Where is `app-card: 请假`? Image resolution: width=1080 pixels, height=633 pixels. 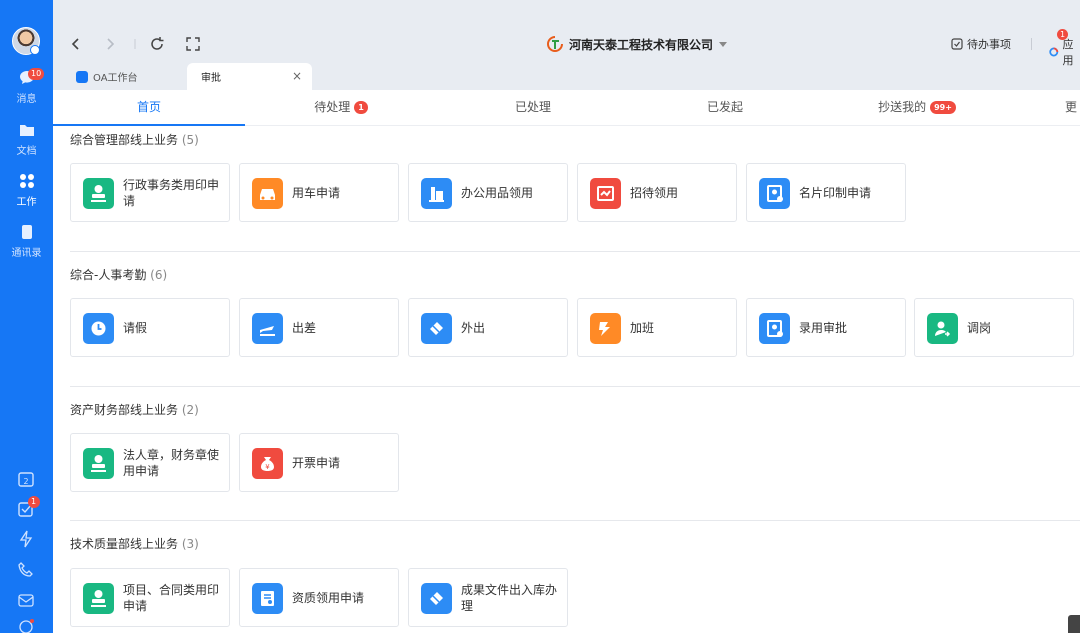
app-card: 请假 is located at coordinates (150, 327).